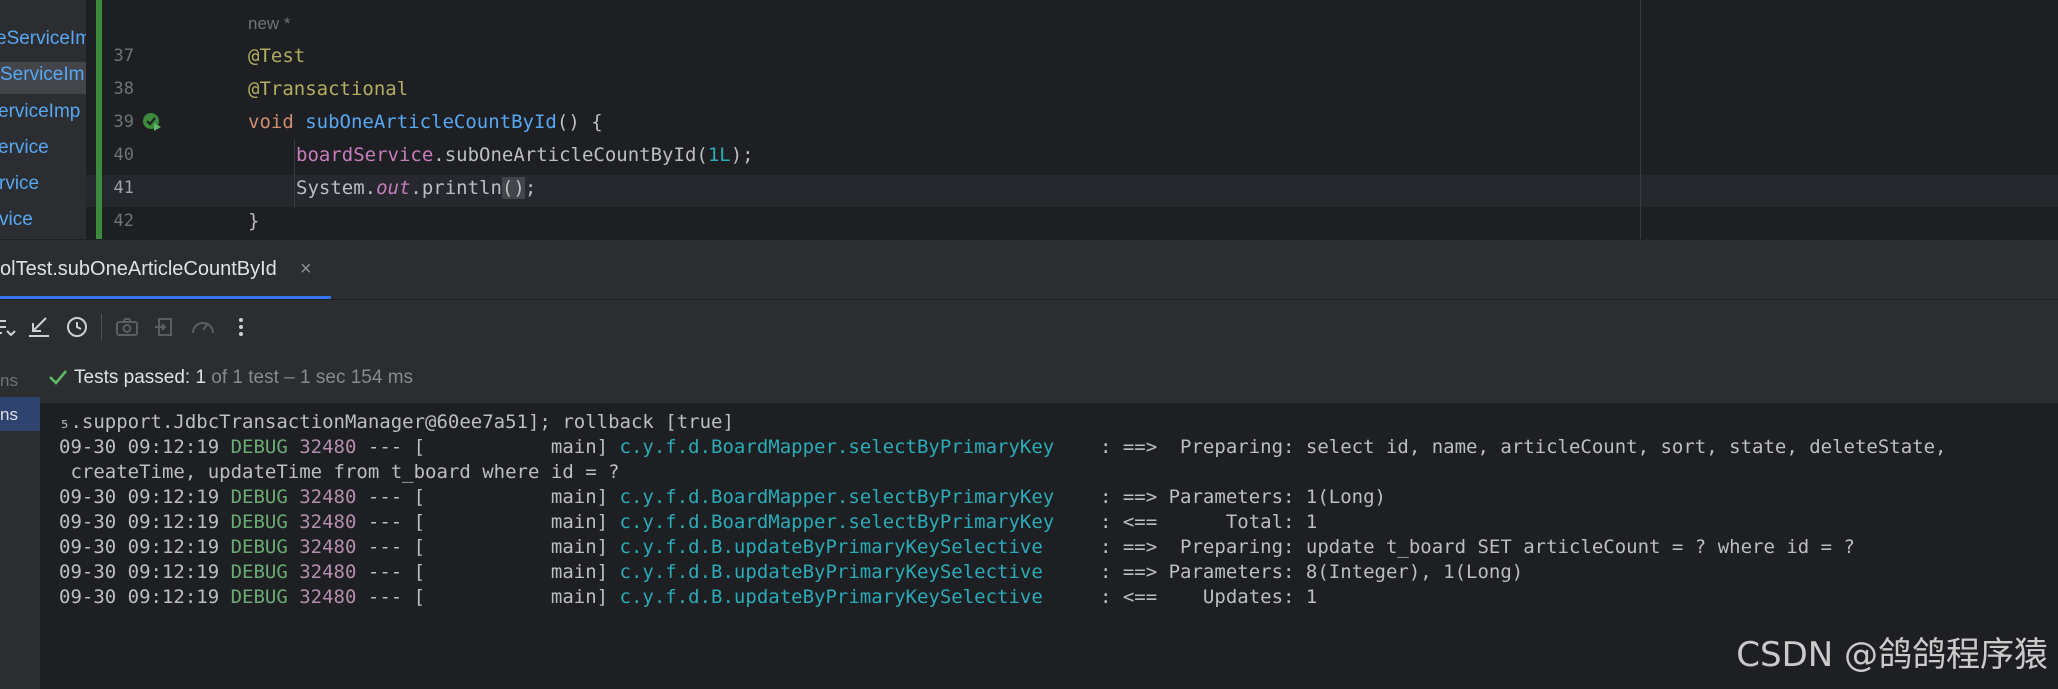 The height and width of the screenshot is (689, 2058). What do you see at coordinates (101, 327) in the screenshot?
I see `toolbar-separator` at bounding box center [101, 327].